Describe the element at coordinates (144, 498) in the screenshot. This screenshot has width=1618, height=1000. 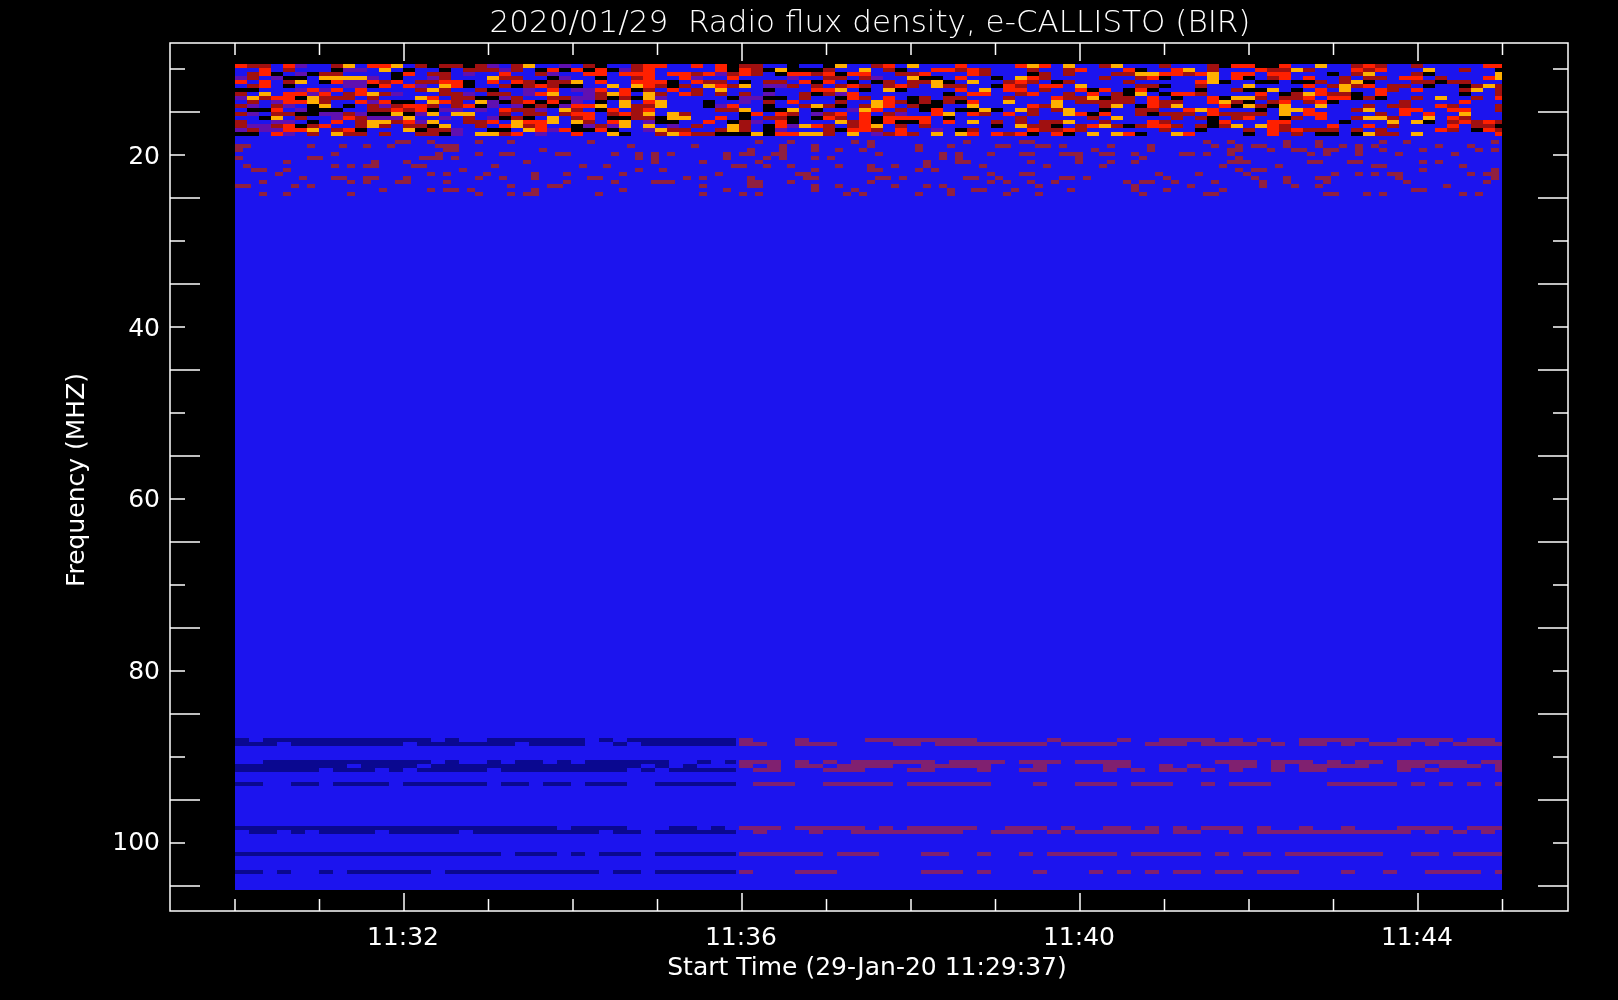
I see `y-tick-label: 60` at that location.